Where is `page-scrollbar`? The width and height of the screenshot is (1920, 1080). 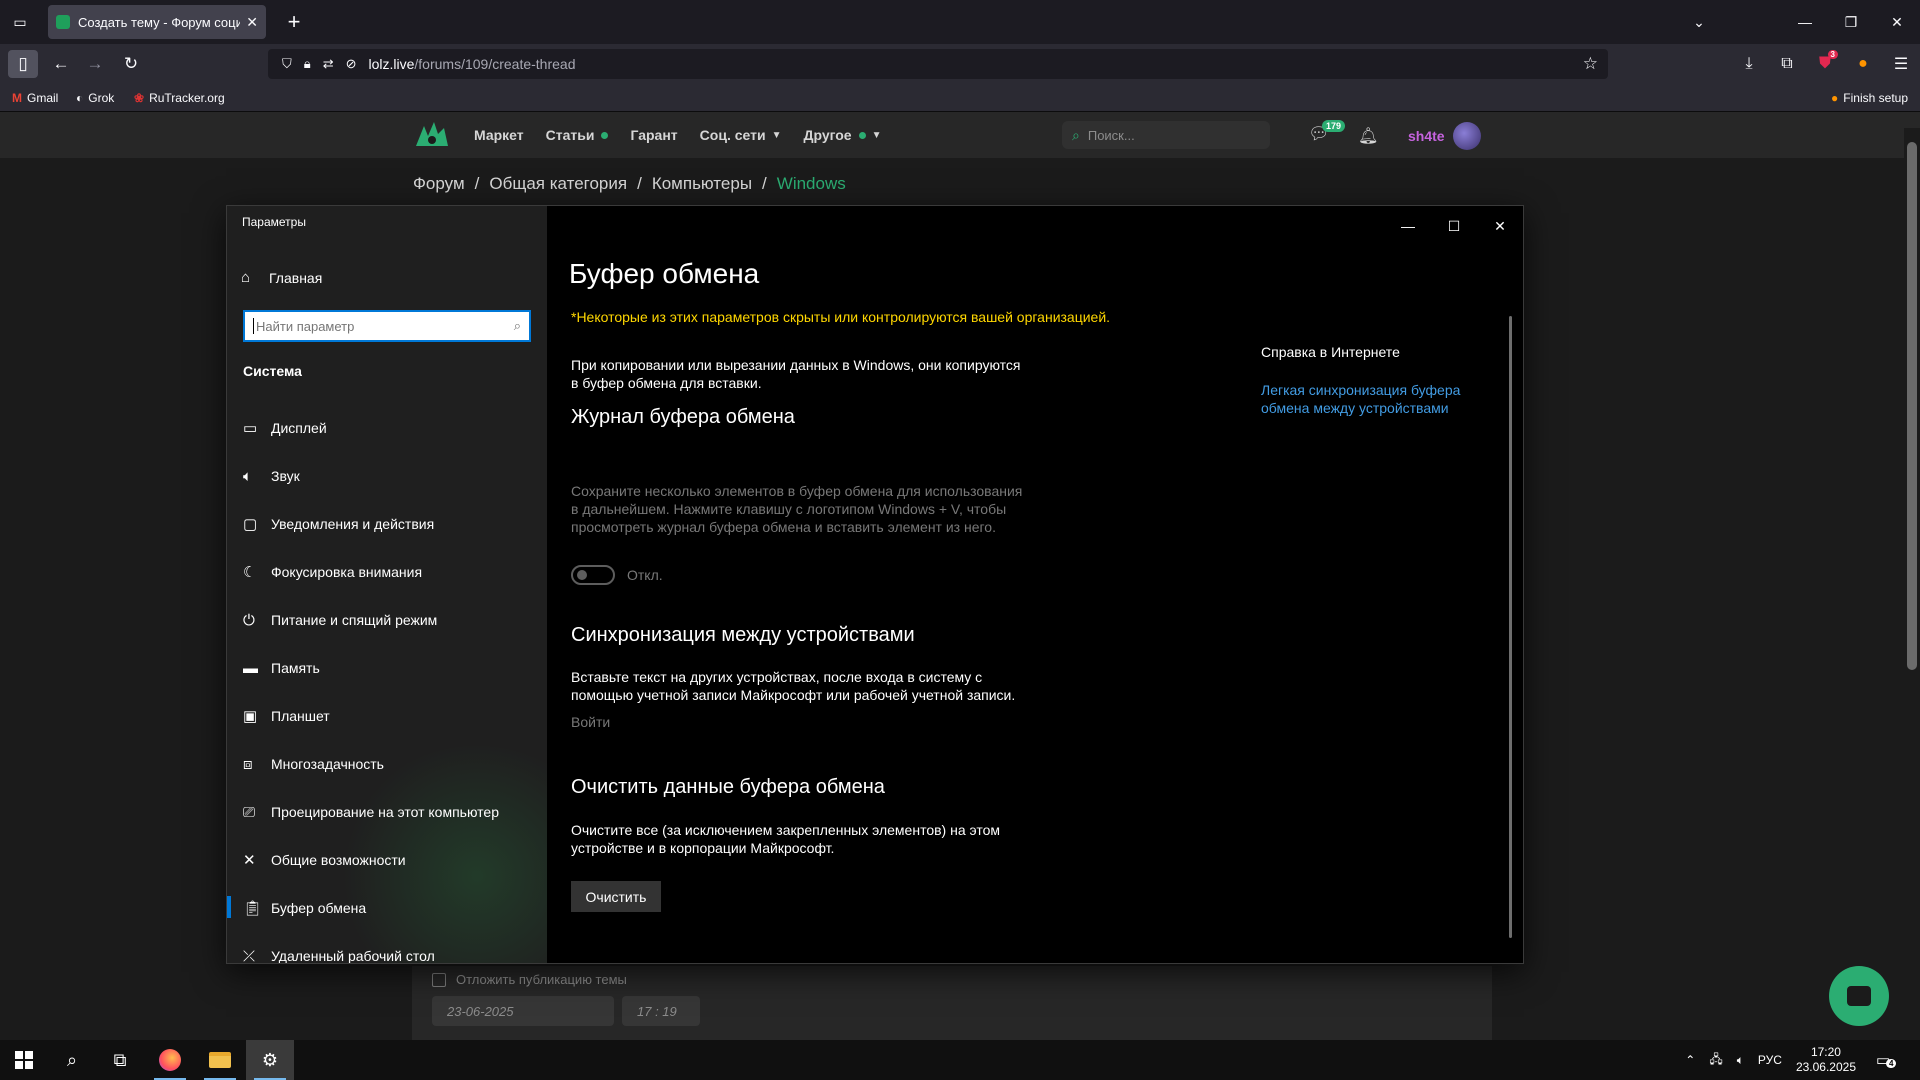
page-scrollbar is located at coordinates (1912, 583).